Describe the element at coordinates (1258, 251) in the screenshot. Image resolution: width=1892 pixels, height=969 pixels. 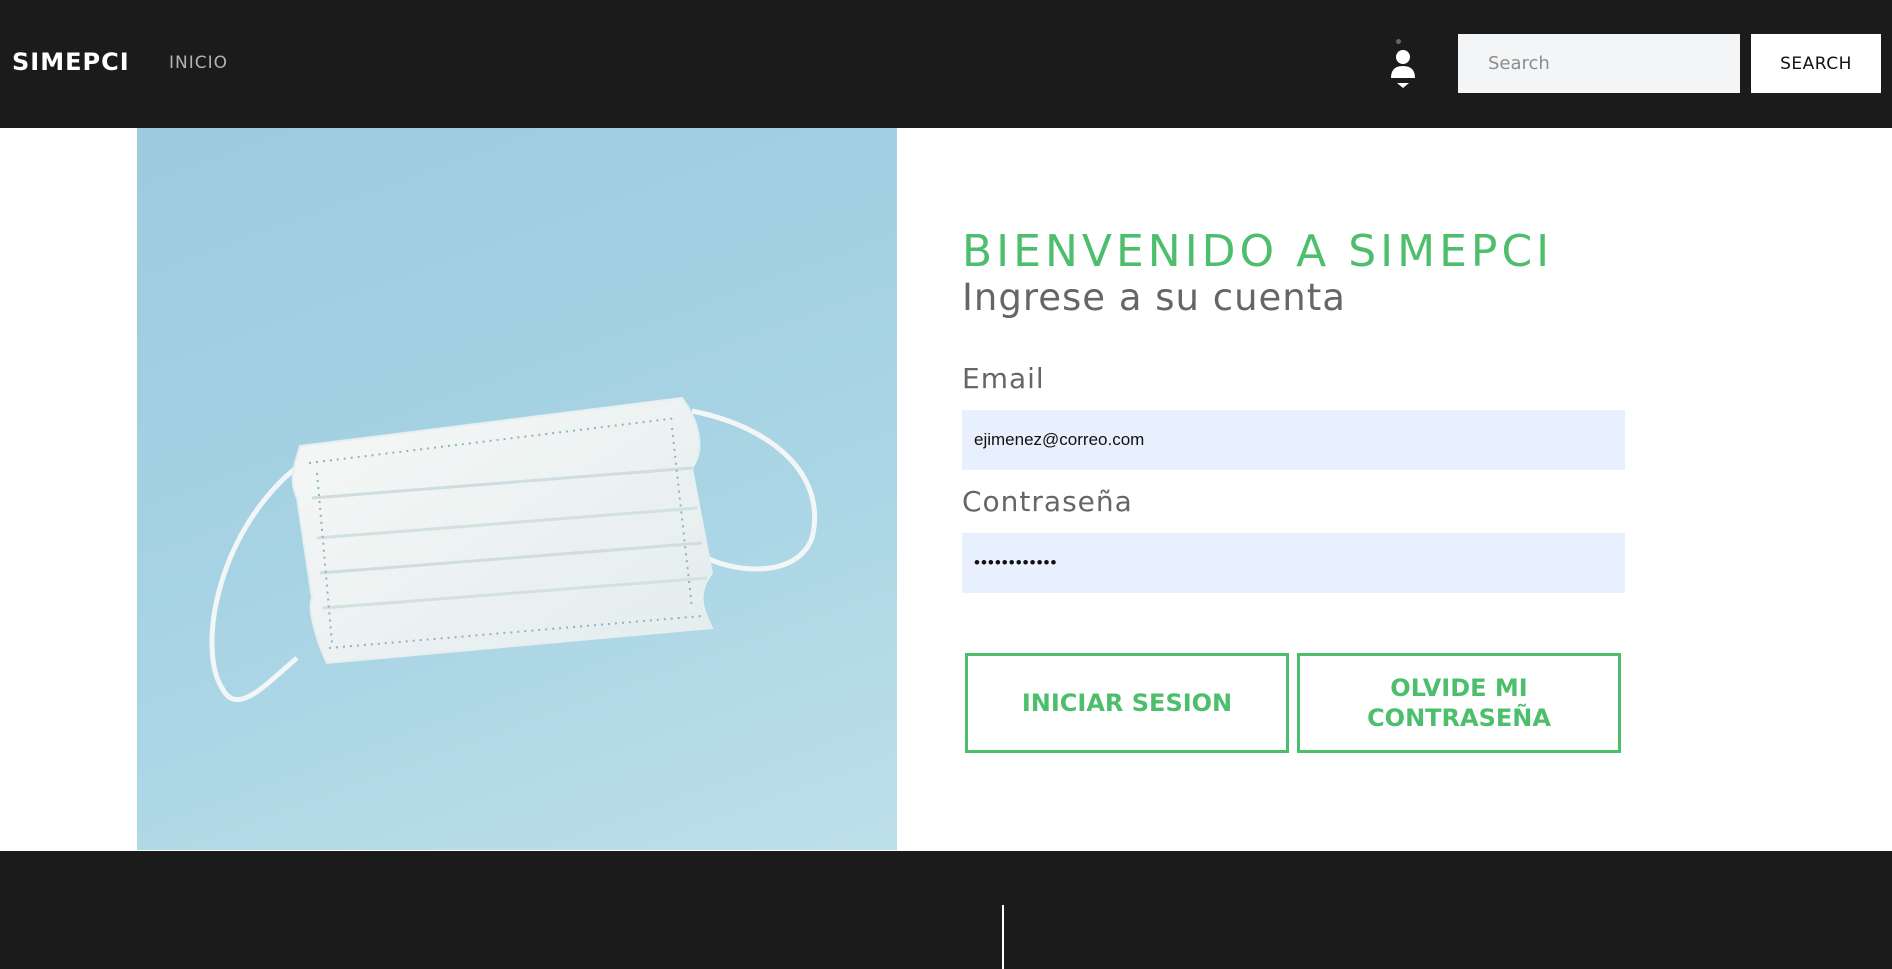
I see `welcome-title: BIENVENIDO A SIMEPCI` at that location.